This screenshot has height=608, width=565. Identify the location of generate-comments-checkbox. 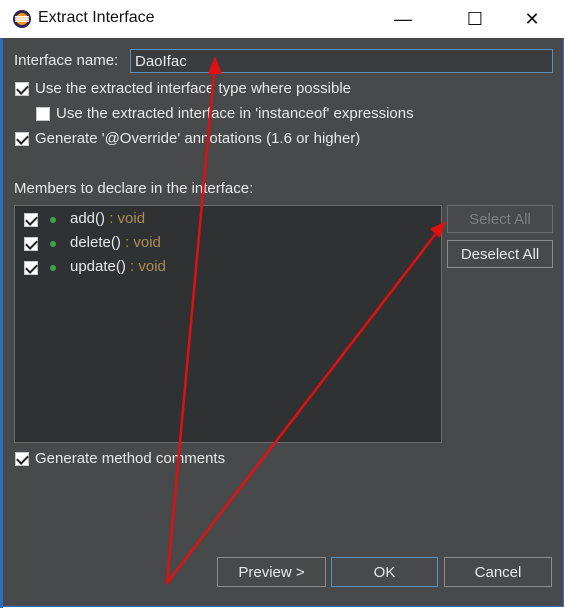
(22, 459).